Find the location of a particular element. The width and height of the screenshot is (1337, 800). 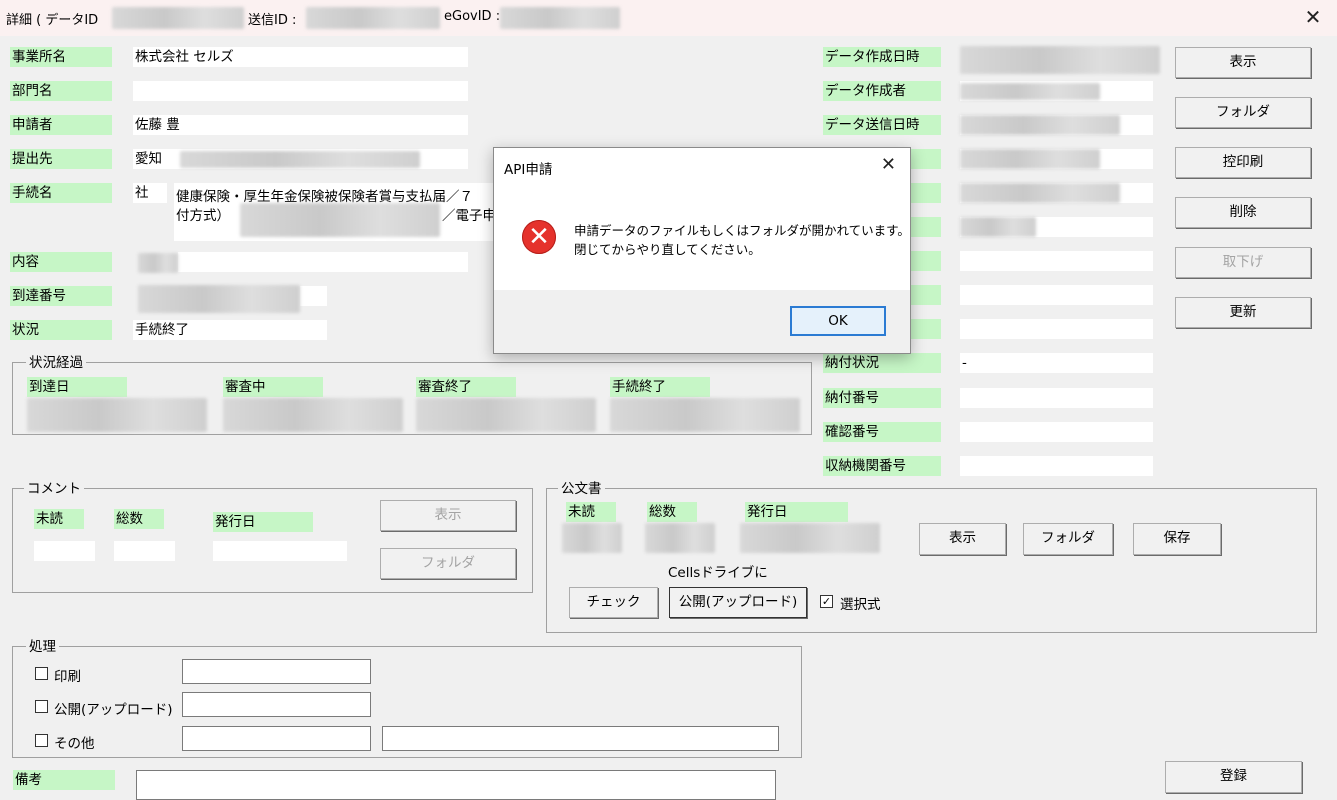

other-label: その他 is located at coordinates (74, 744).